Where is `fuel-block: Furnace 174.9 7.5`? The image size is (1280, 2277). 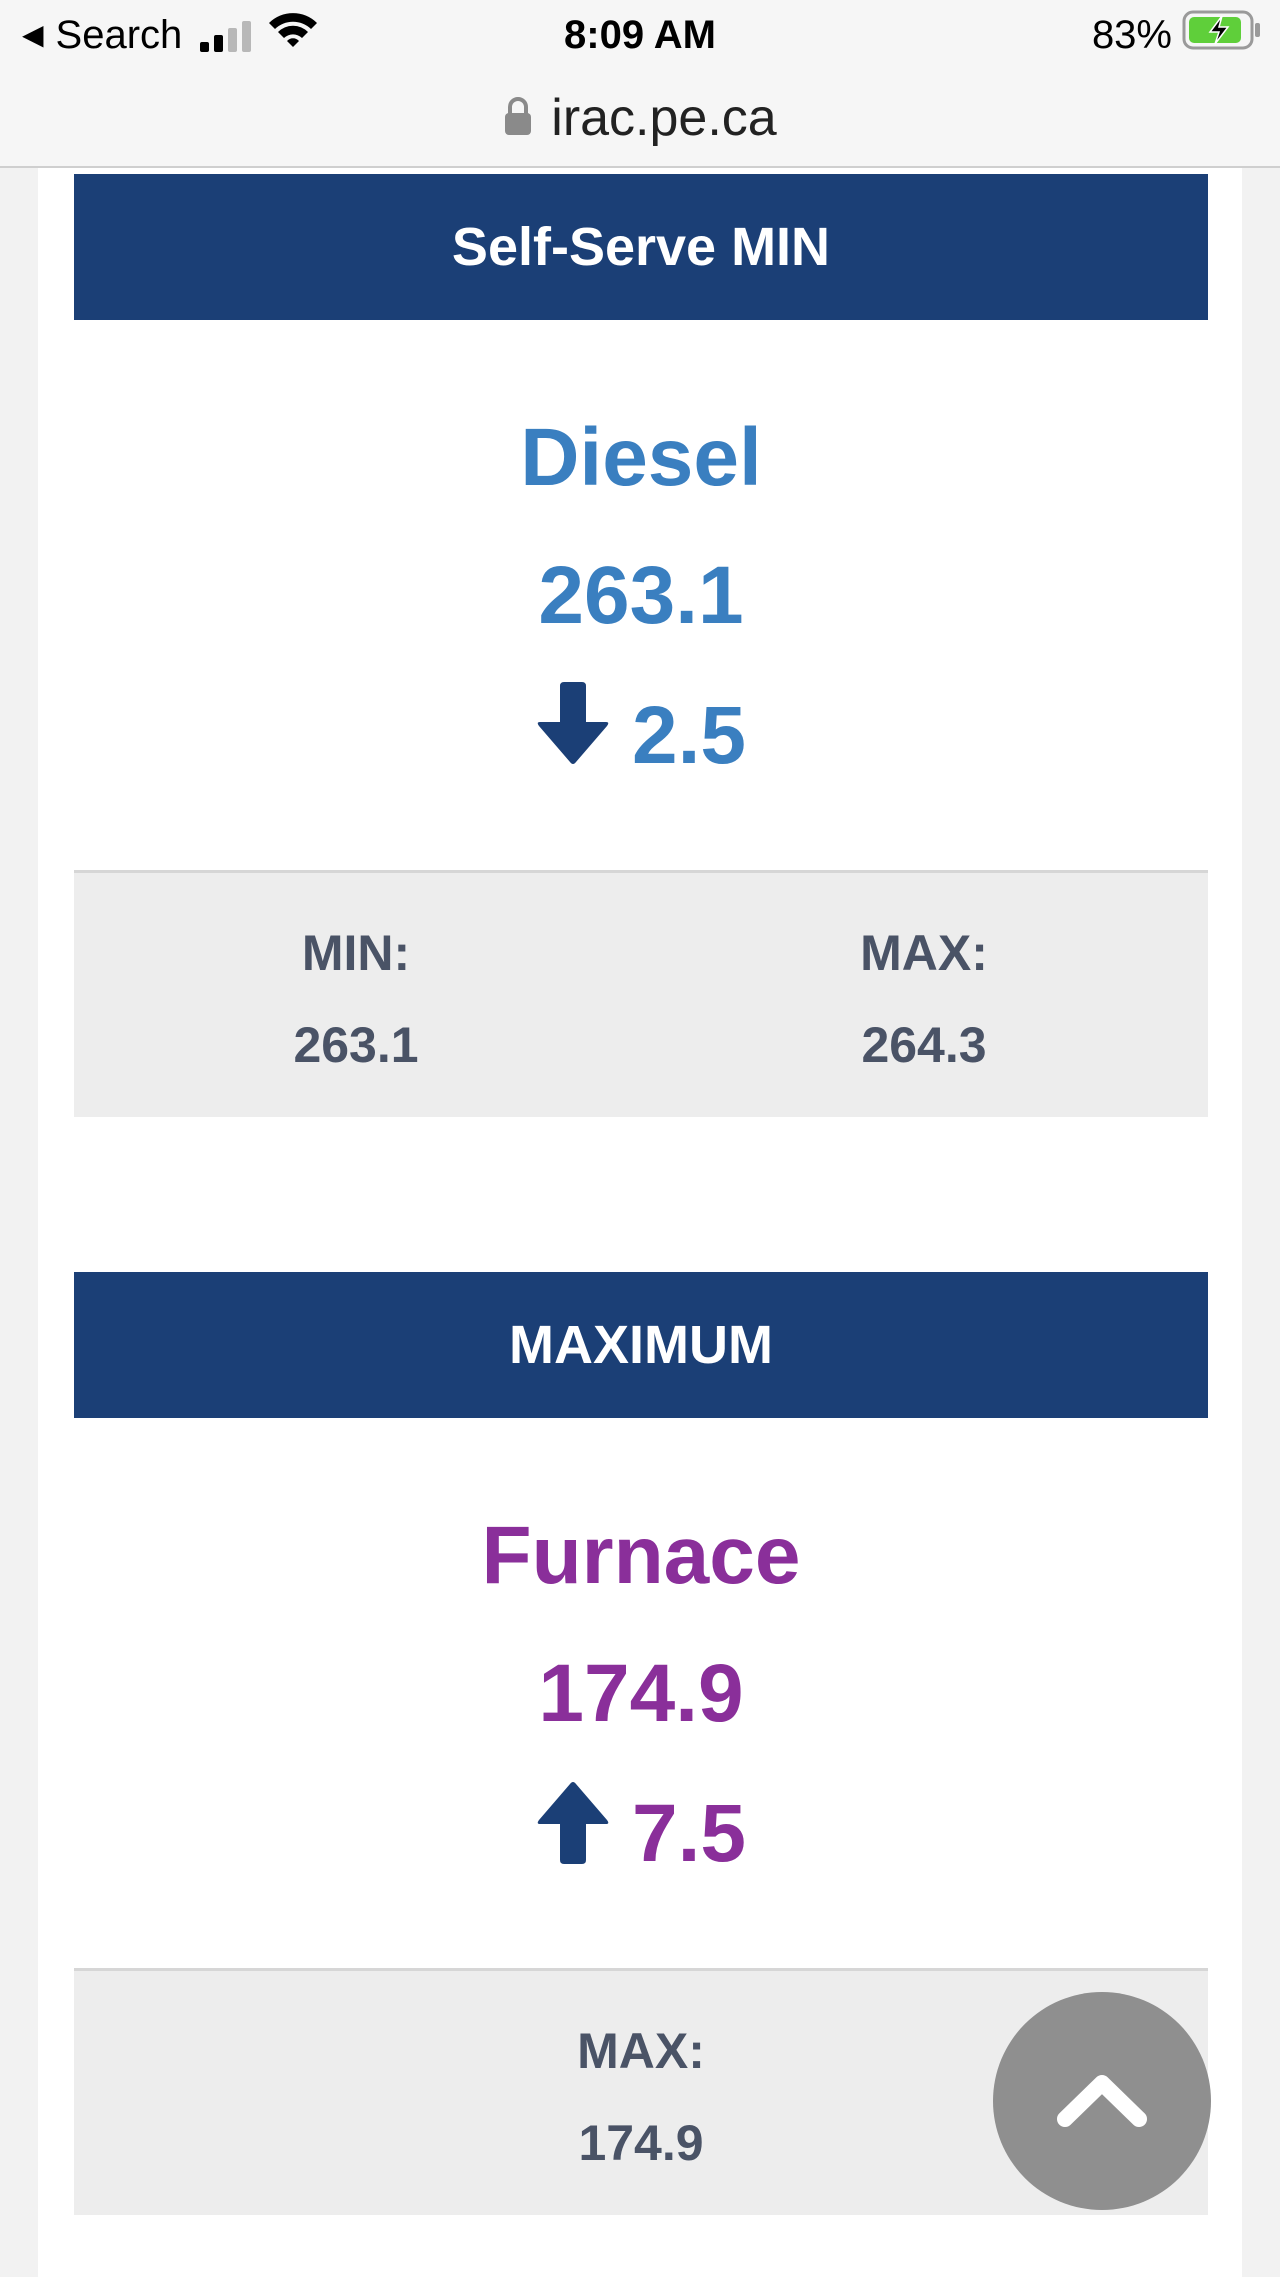
fuel-block: Furnace 174.9 7.5 is located at coordinates (641, 1696).